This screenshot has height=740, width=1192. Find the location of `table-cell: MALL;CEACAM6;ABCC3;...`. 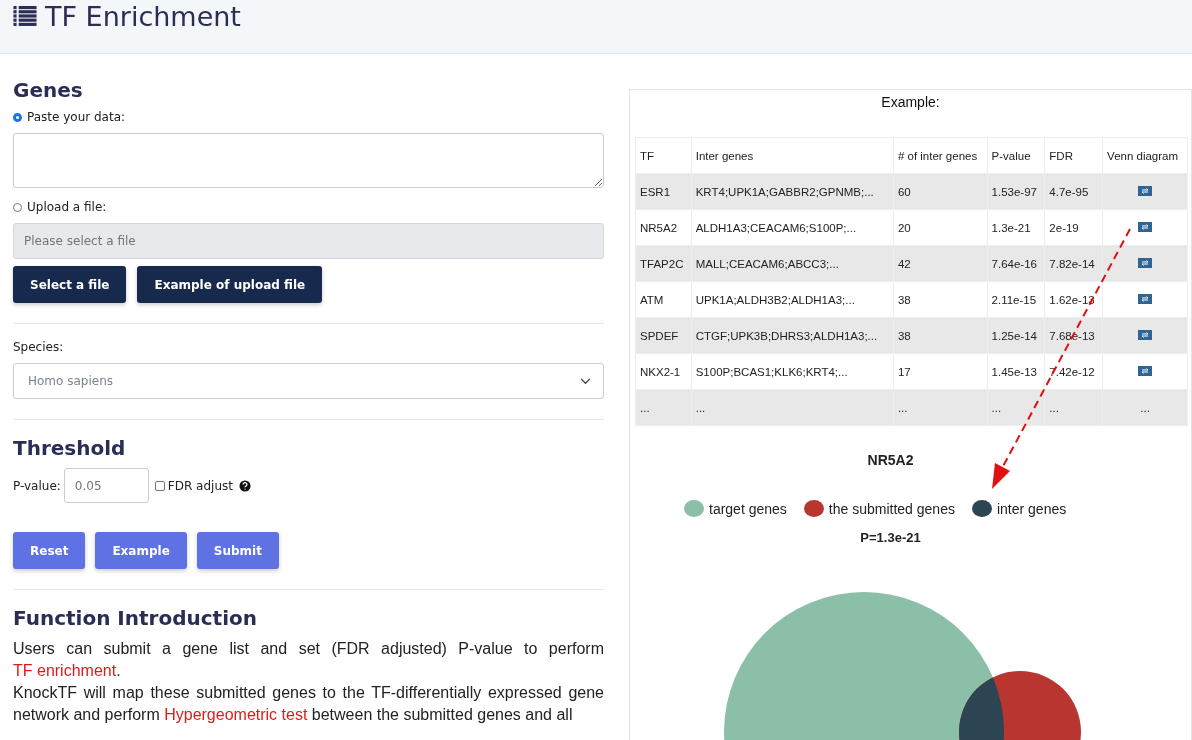

table-cell: MALL;CEACAM6;ABCC3;... is located at coordinates (792, 263).